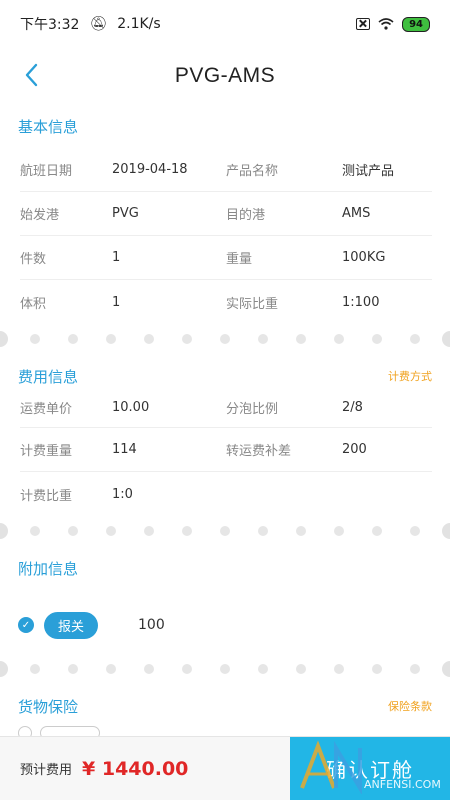 This screenshot has width=450, height=800. Describe the element at coordinates (48, 376) in the screenshot. I see `fee-info-title: 费用信息` at that location.